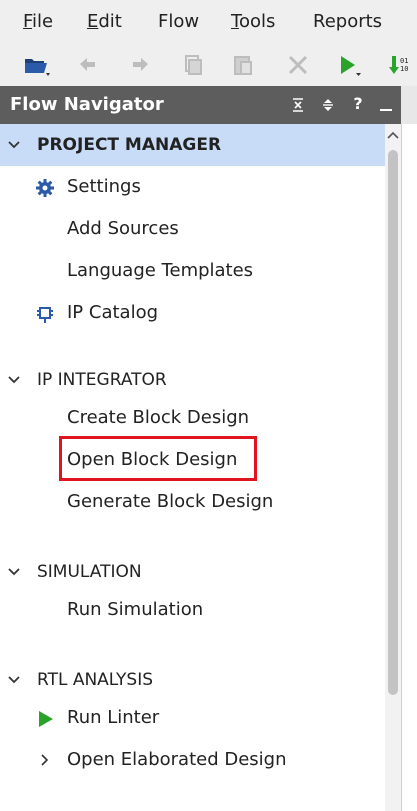 This screenshot has width=417, height=811. I want to click on play-icon, so click(46, 719).